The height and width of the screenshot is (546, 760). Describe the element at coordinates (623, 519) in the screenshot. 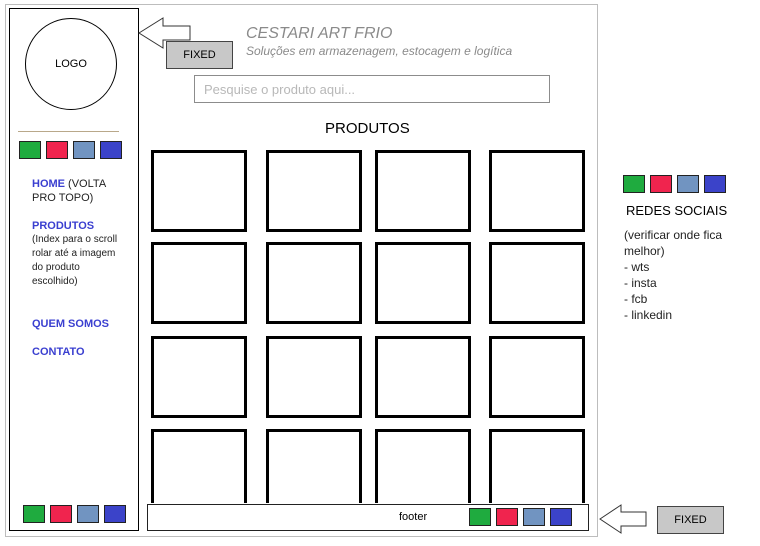

I see `arrow-left-icon` at that location.